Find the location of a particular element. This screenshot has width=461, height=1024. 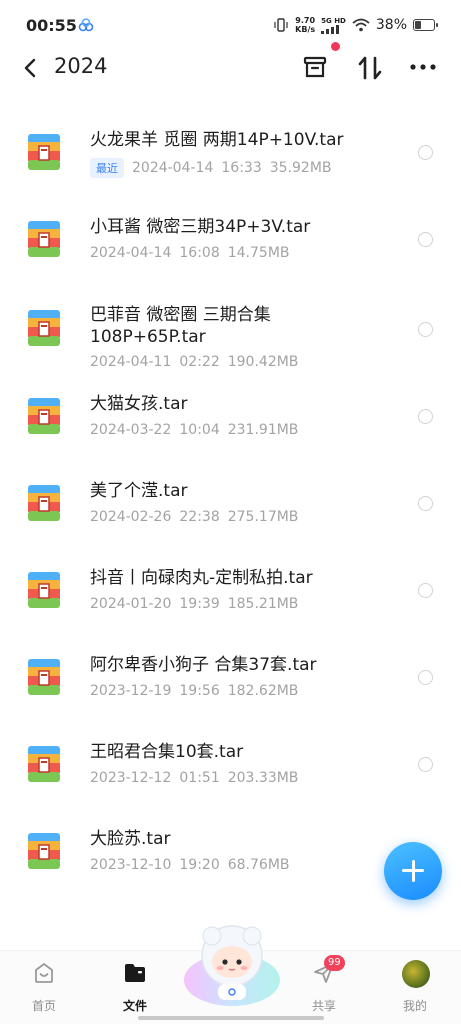

nav-item-profile: 我的 is located at coordinates (415, 987).